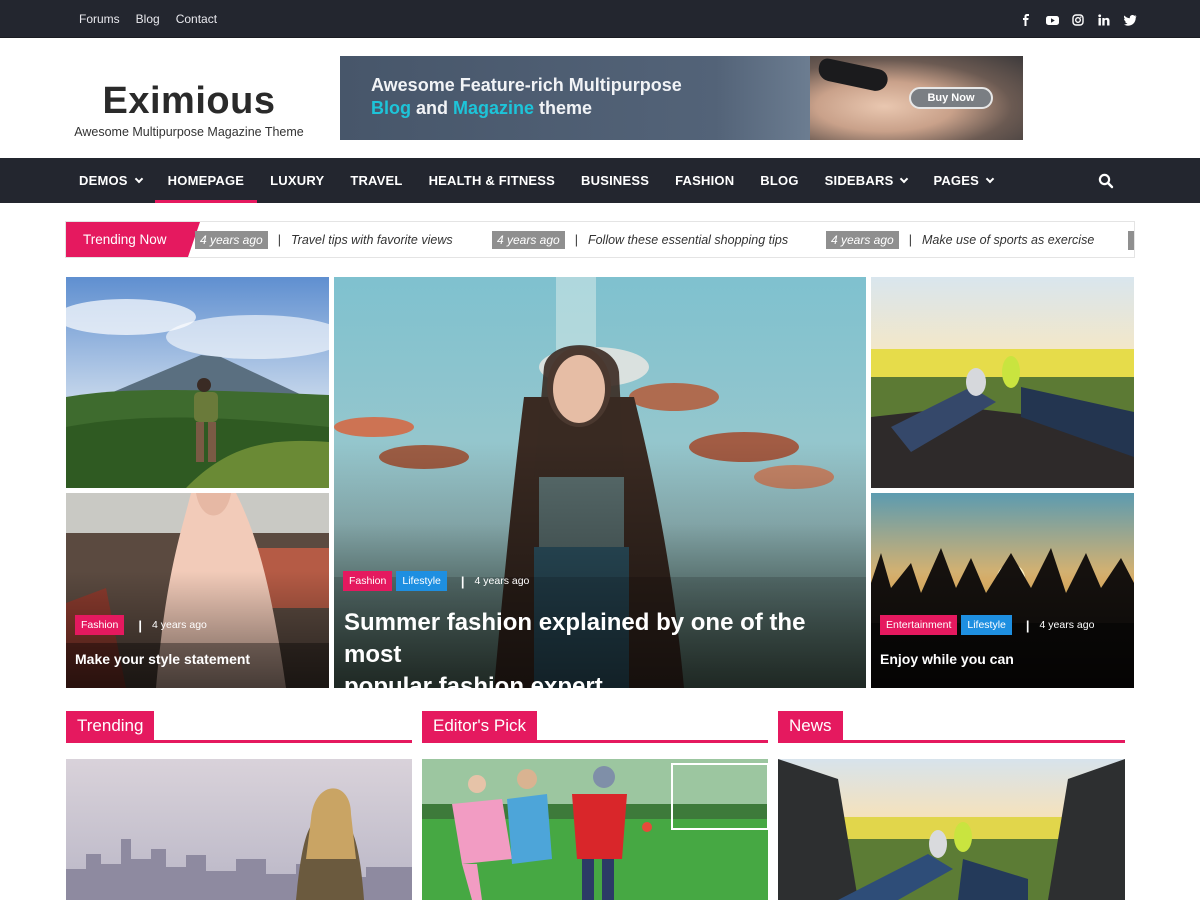 The width and height of the screenshot is (1200, 900). I want to click on banner-word-blog: Blog, so click(391, 108).